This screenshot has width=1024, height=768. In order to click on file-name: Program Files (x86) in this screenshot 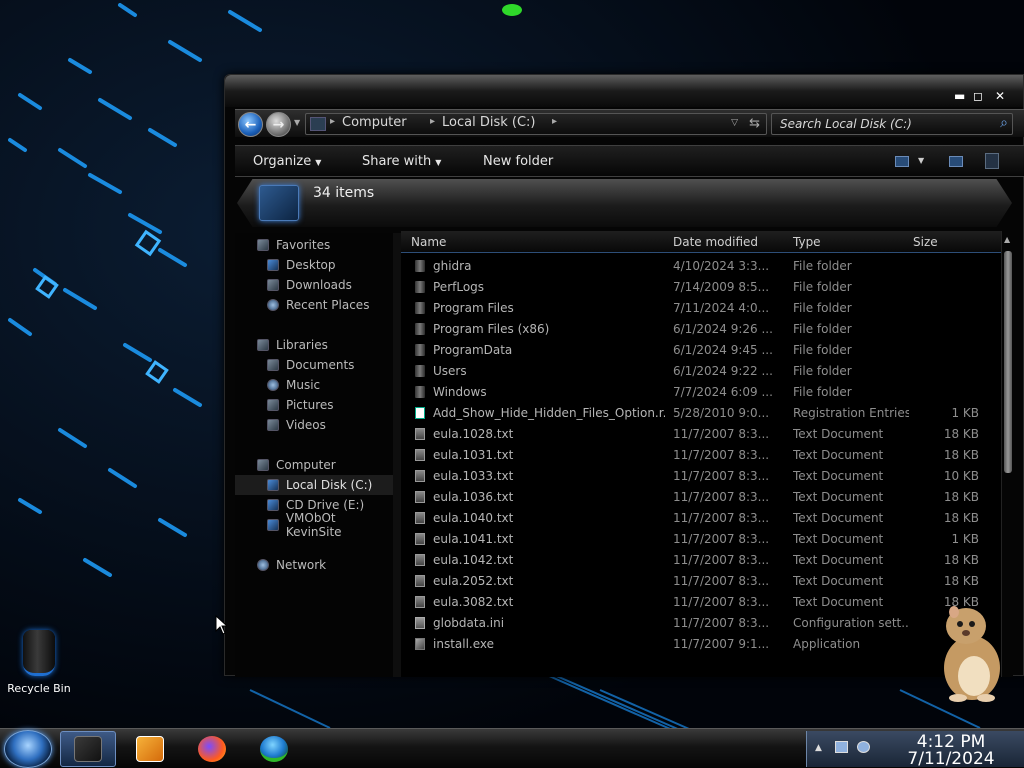, I will do `click(491, 329)`.